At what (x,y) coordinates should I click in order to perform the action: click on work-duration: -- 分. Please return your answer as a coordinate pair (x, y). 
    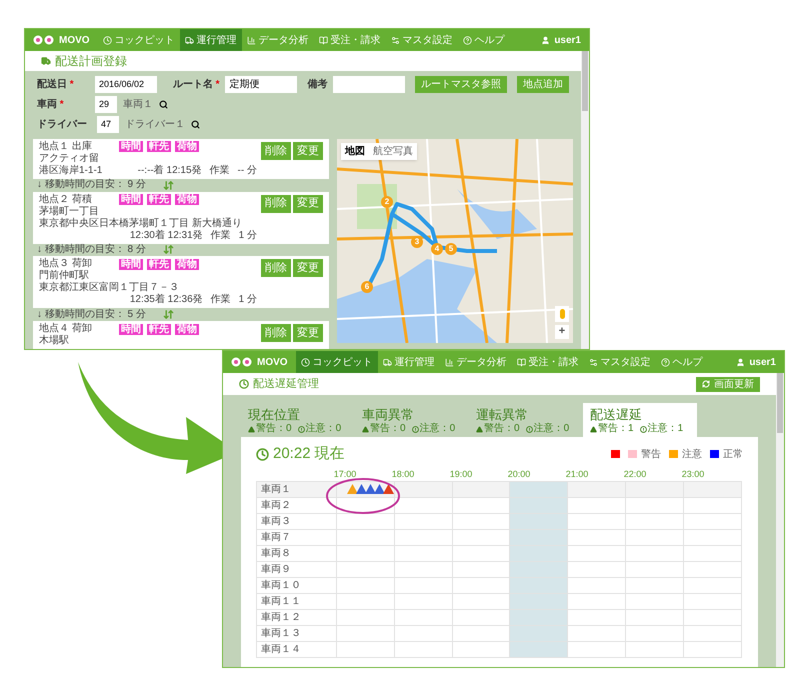
    Looking at the image, I should click on (247, 170).